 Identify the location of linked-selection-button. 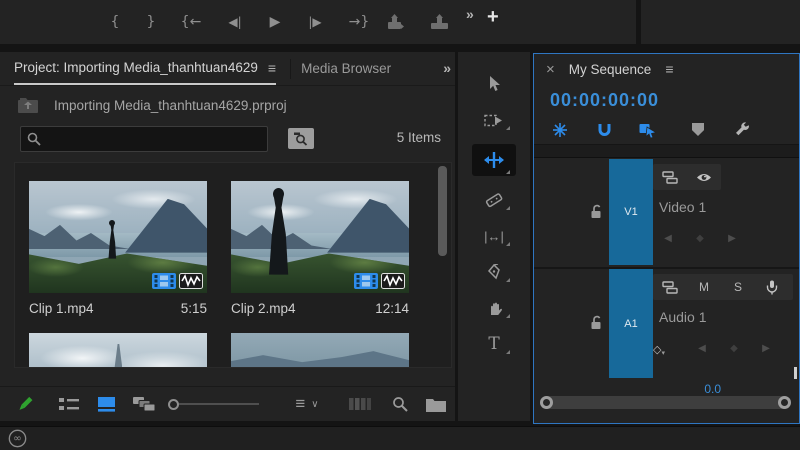
(648, 130).